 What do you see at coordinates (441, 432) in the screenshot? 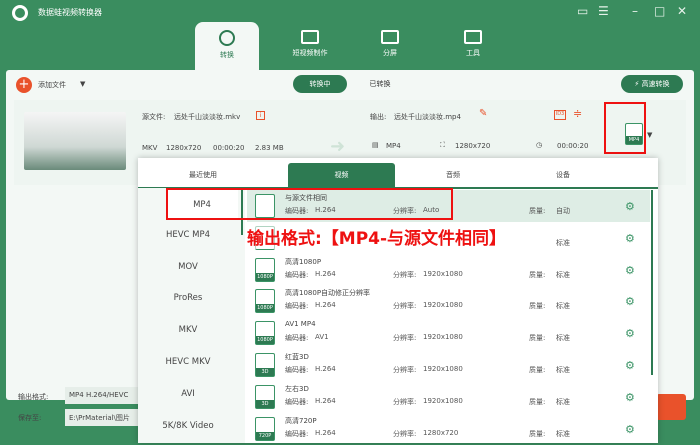
I see `resolution-value: 1280x720` at bounding box center [441, 432].